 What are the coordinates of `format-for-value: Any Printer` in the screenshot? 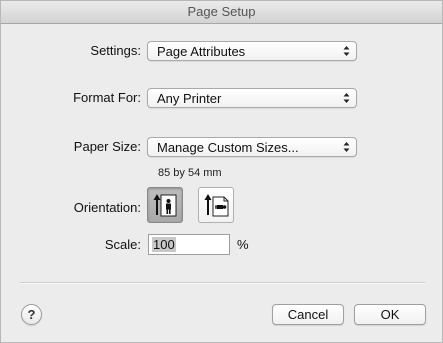 It's located at (189, 98).